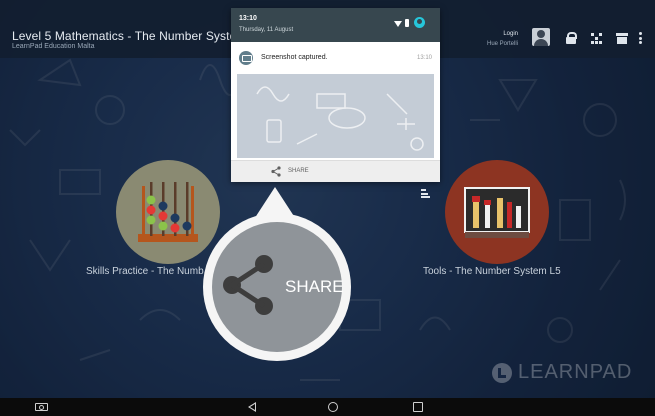 The width and height of the screenshot is (655, 416). Describe the element at coordinates (419, 22) in the screenshot. I see `account-icon` at that location.